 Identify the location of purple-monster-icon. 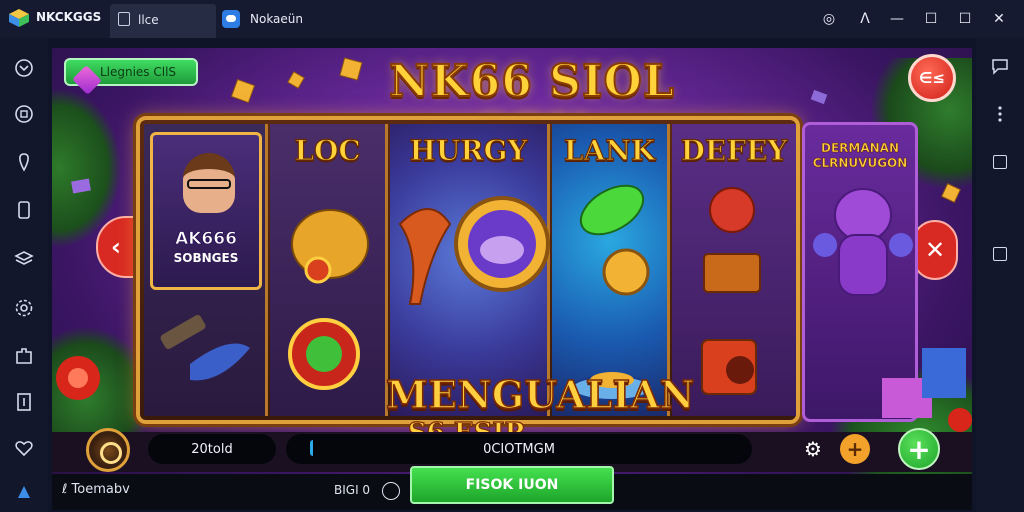
(863, 242).